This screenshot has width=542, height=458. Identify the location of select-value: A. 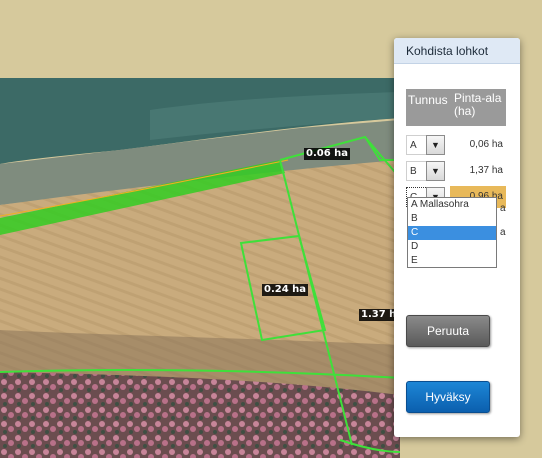
(416, 145).